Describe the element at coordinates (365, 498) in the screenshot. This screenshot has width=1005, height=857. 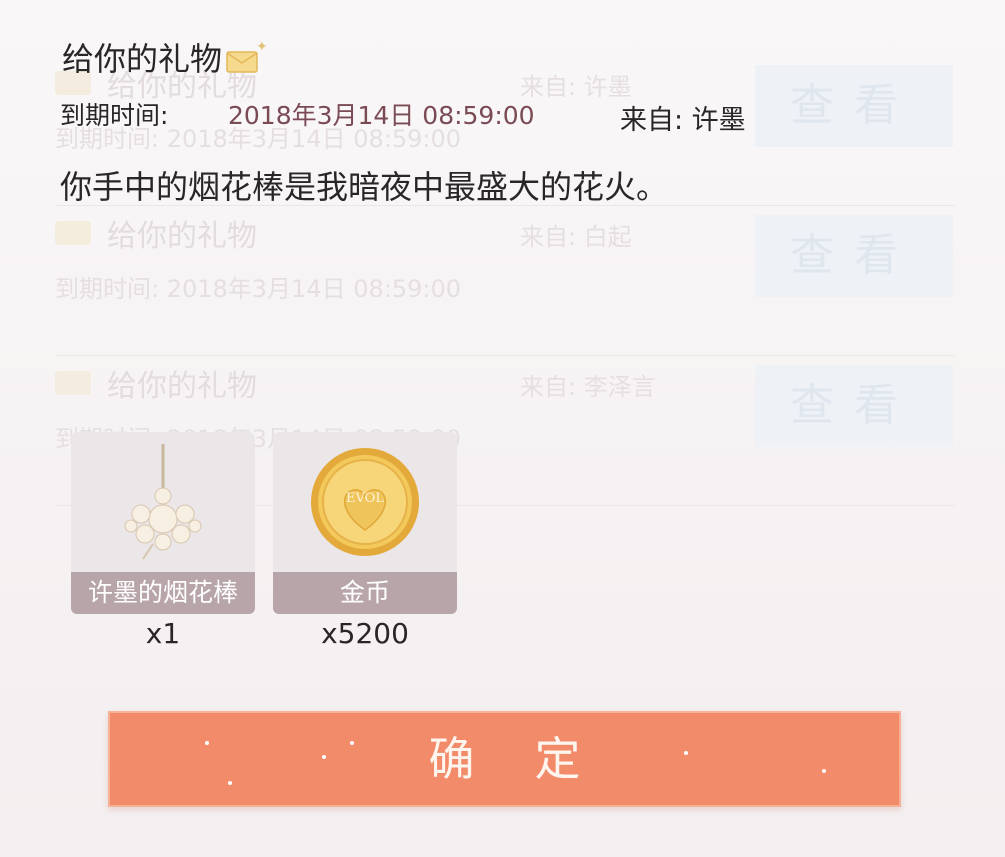
I see `coin-text: EVOL` at that location.